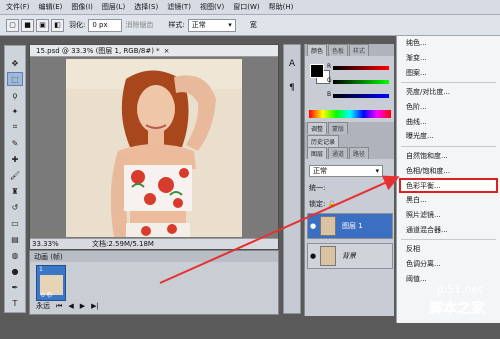 The height and width of the screenshot is (339, 500). What do you see at coordinates (59, 306) in the screenshot?
I see `first-frame-icon: ⏮` at bounding box center [59, 306].